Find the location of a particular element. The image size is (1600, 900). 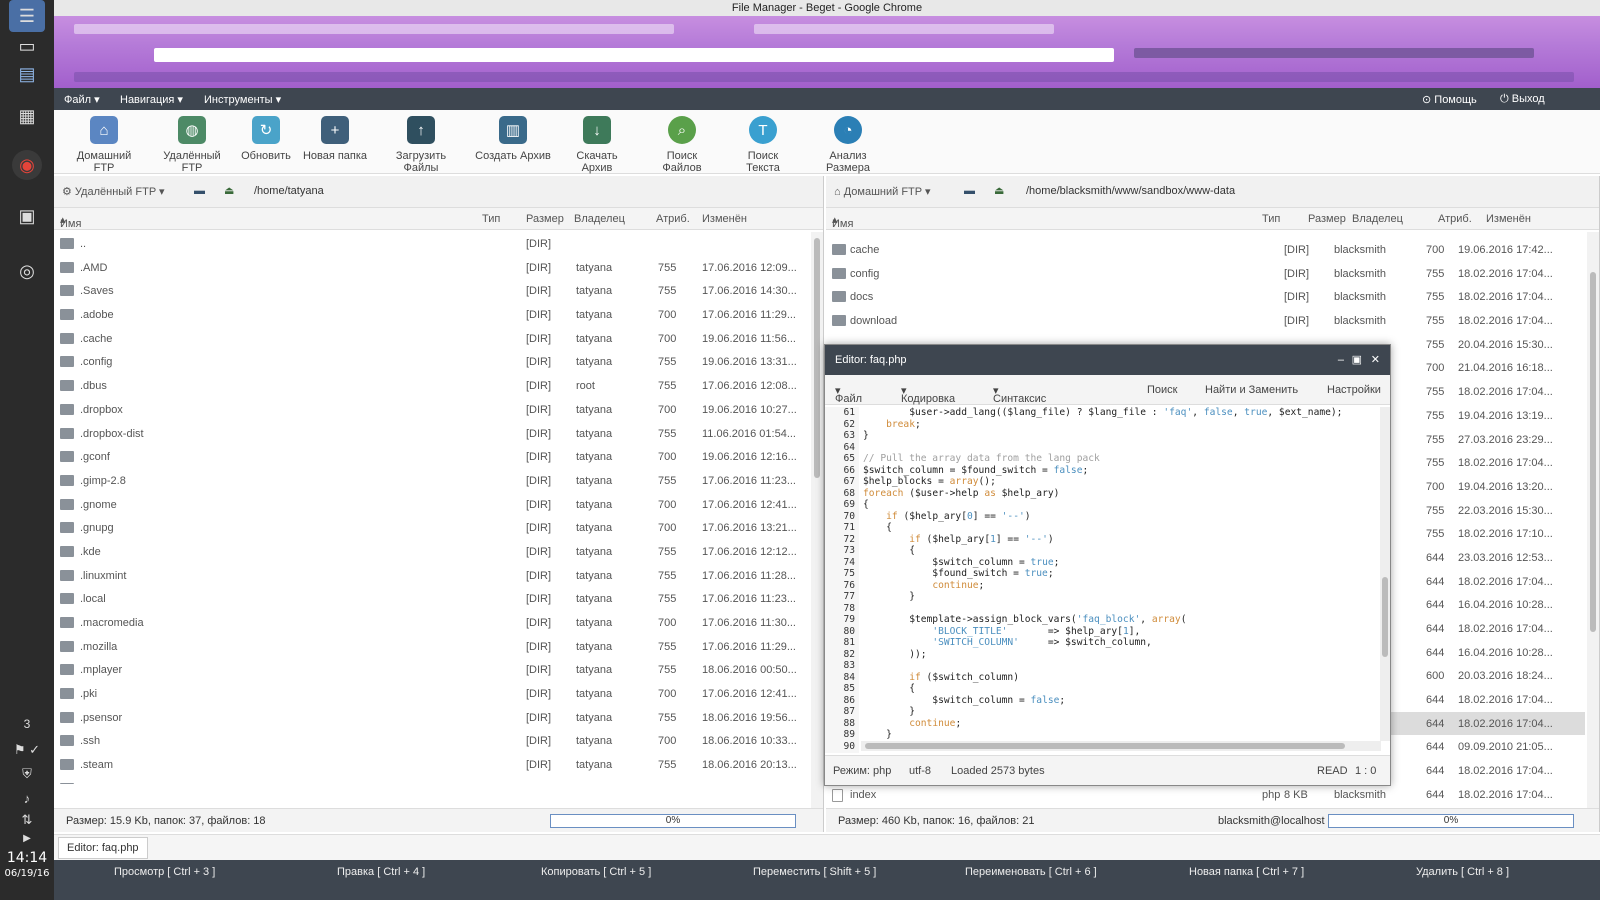

left-scrollbar is located at coordinates (817, 520).